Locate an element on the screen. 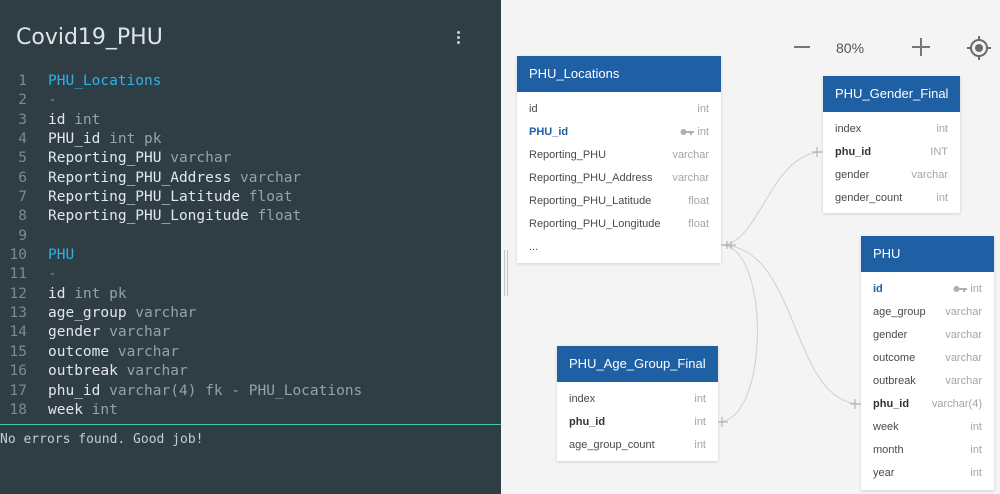  code-line: 17 phu_id varchar(4) fk - PHU_Locations is located at coordinates (250, 391).